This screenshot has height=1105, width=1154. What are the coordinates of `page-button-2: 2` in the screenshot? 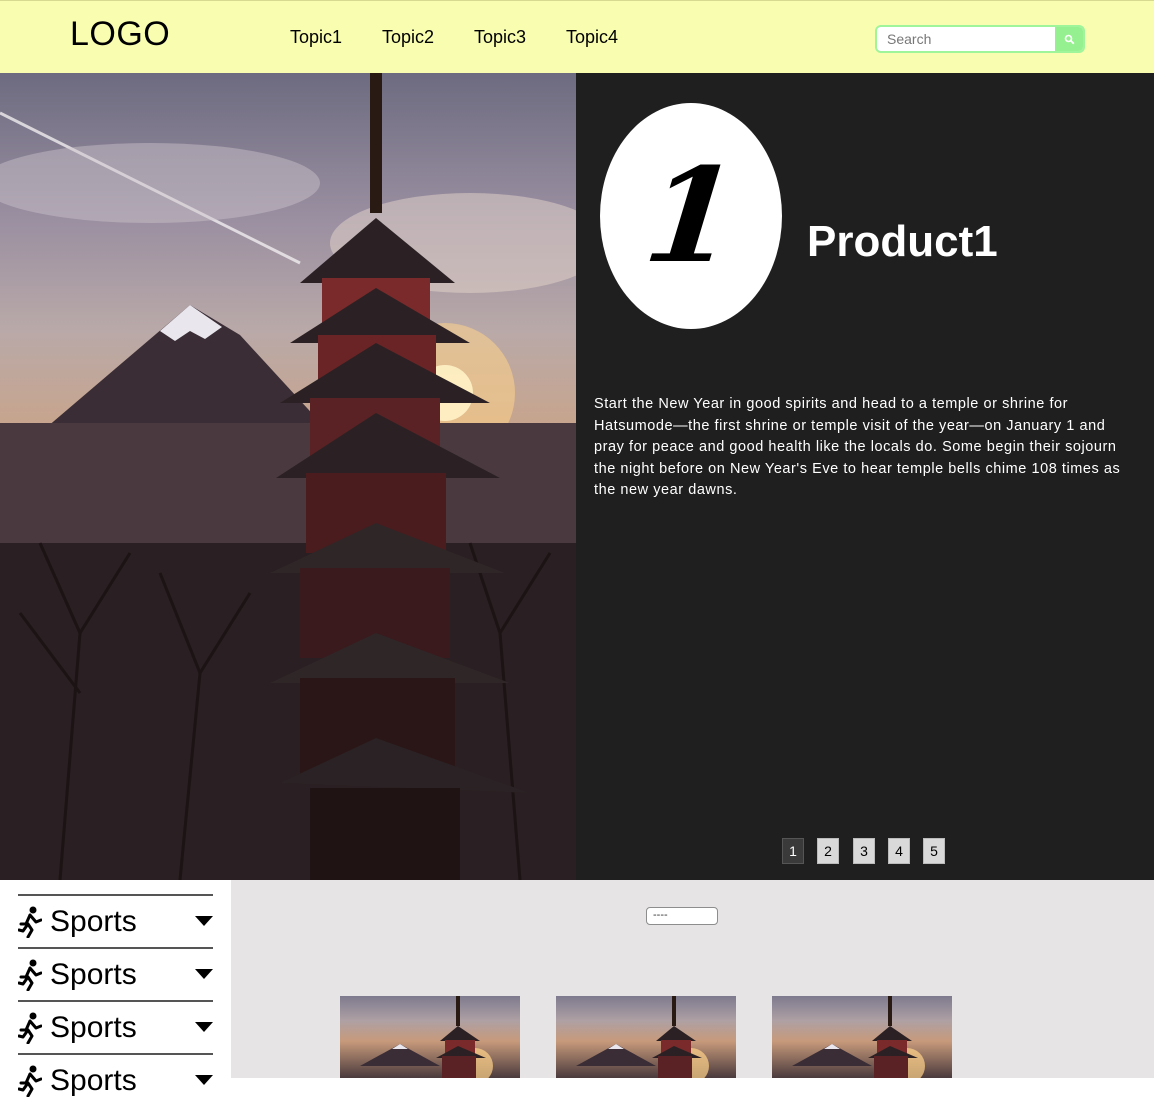 It's located at (828, 851).